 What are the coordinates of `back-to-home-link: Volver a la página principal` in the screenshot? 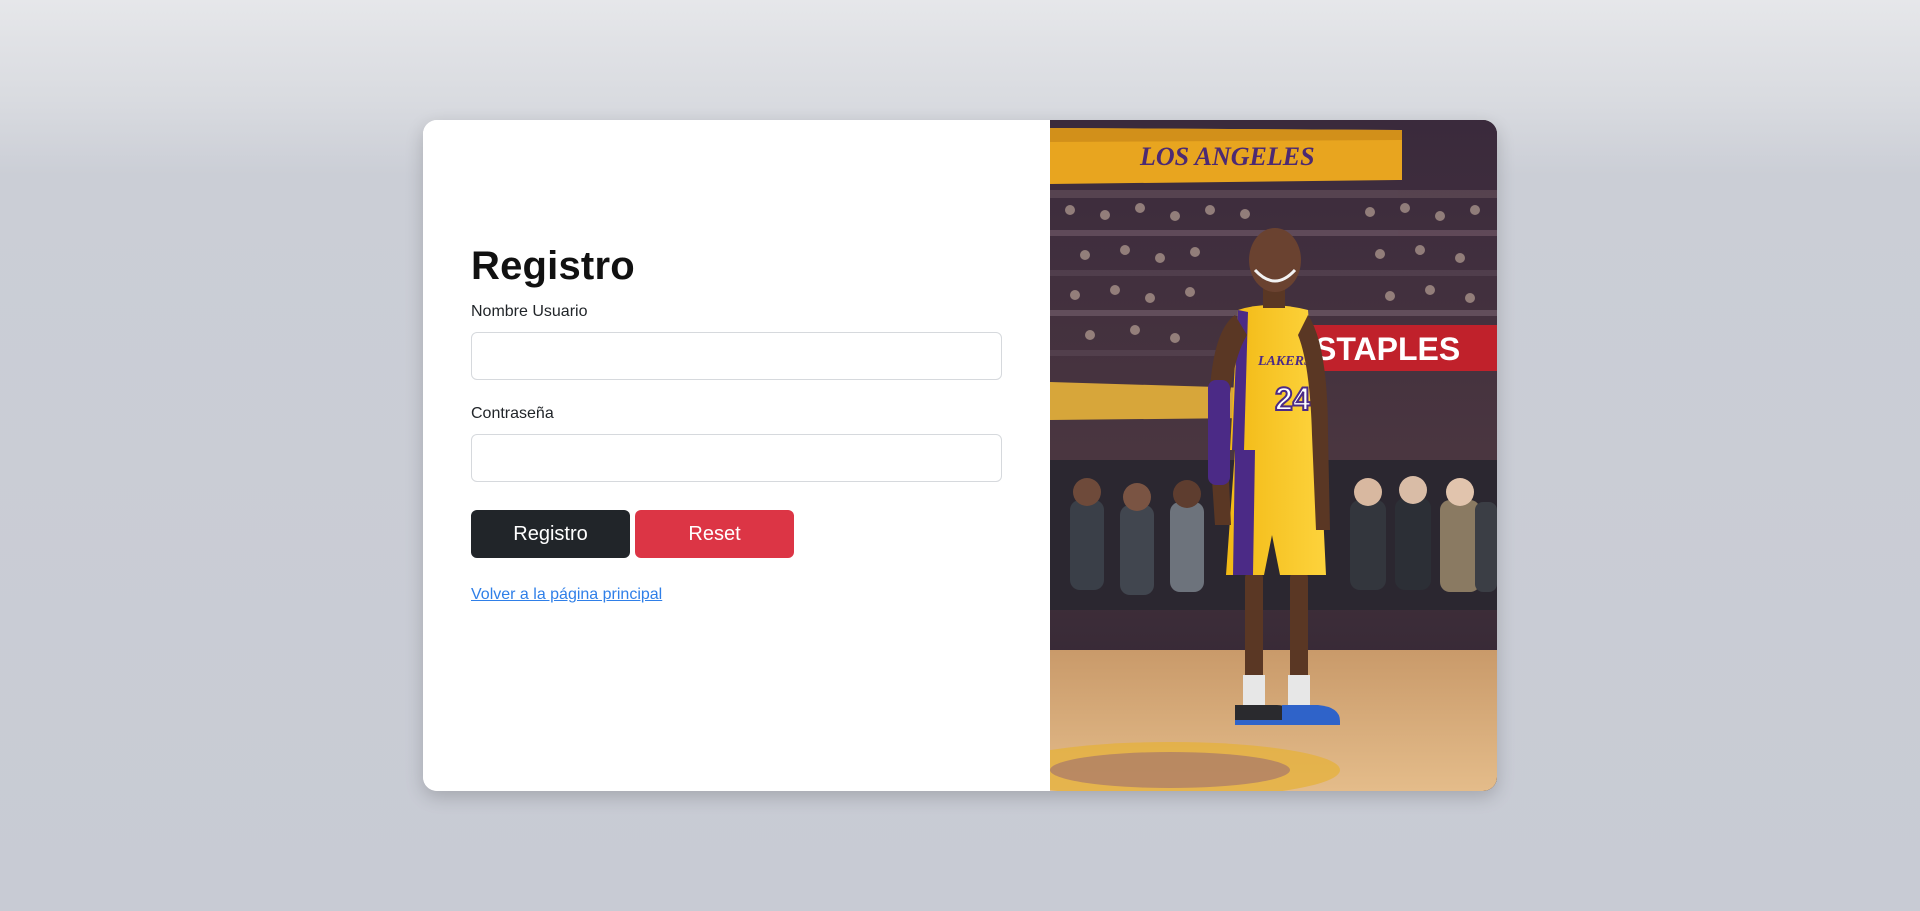 It's located at (566, 595).